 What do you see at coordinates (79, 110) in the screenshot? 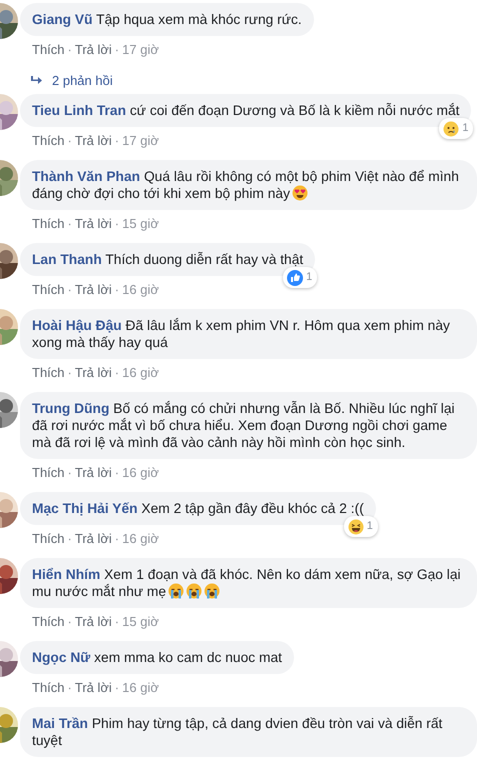
I see `author-link: Tieu Linh Tran` at bounding box center [79, 110].